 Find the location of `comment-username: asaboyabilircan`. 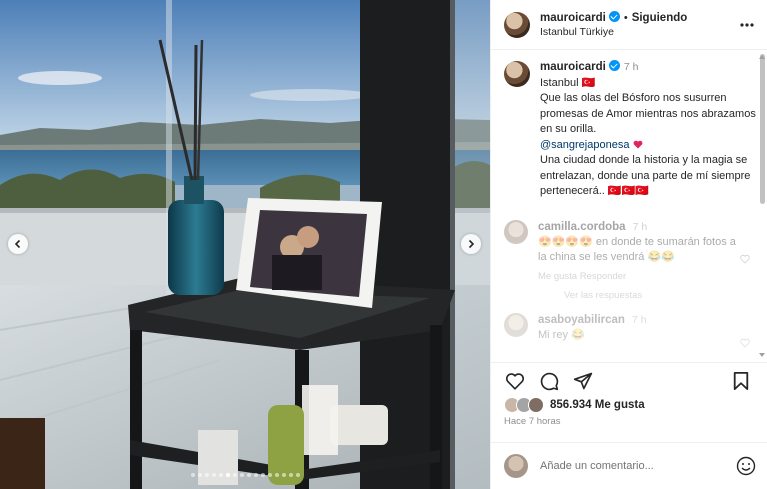

comment-username: asaboyabilircan is located at coordinates (581, 320).